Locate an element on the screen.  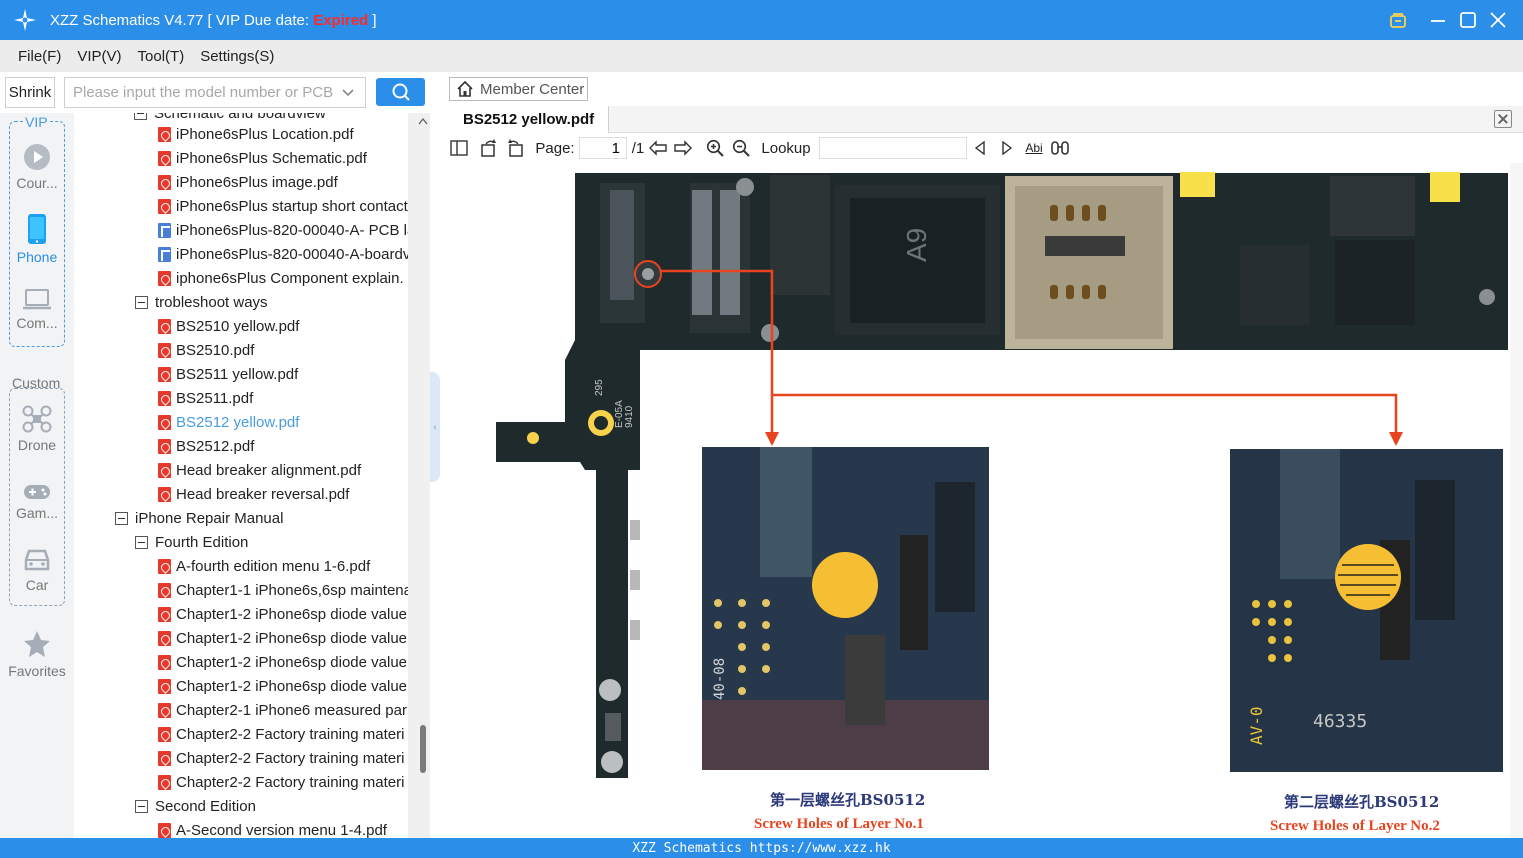
search-button is located at coordinates (400, 92).